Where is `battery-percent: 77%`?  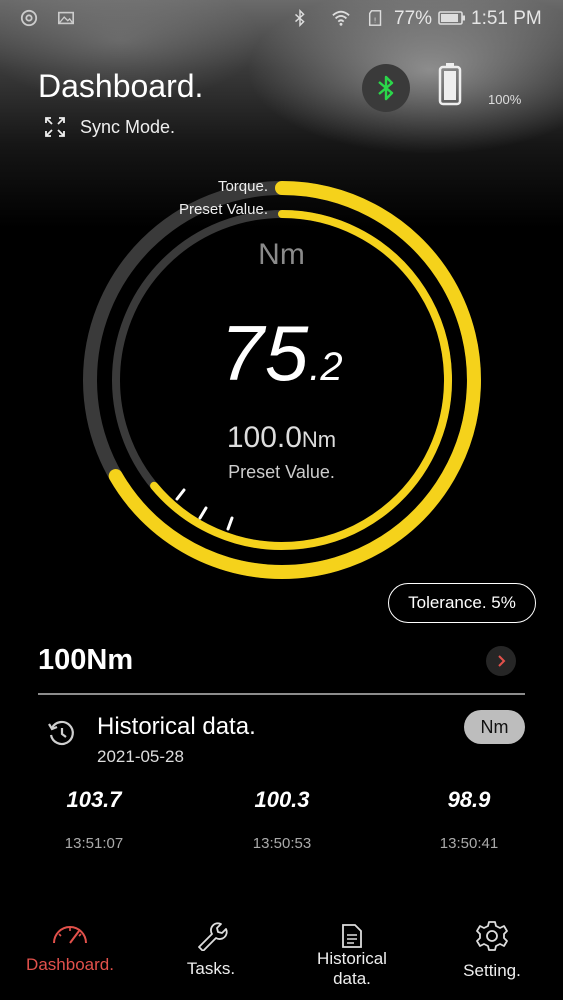
battery-percent: 77% is located at coordinates (413, 18).